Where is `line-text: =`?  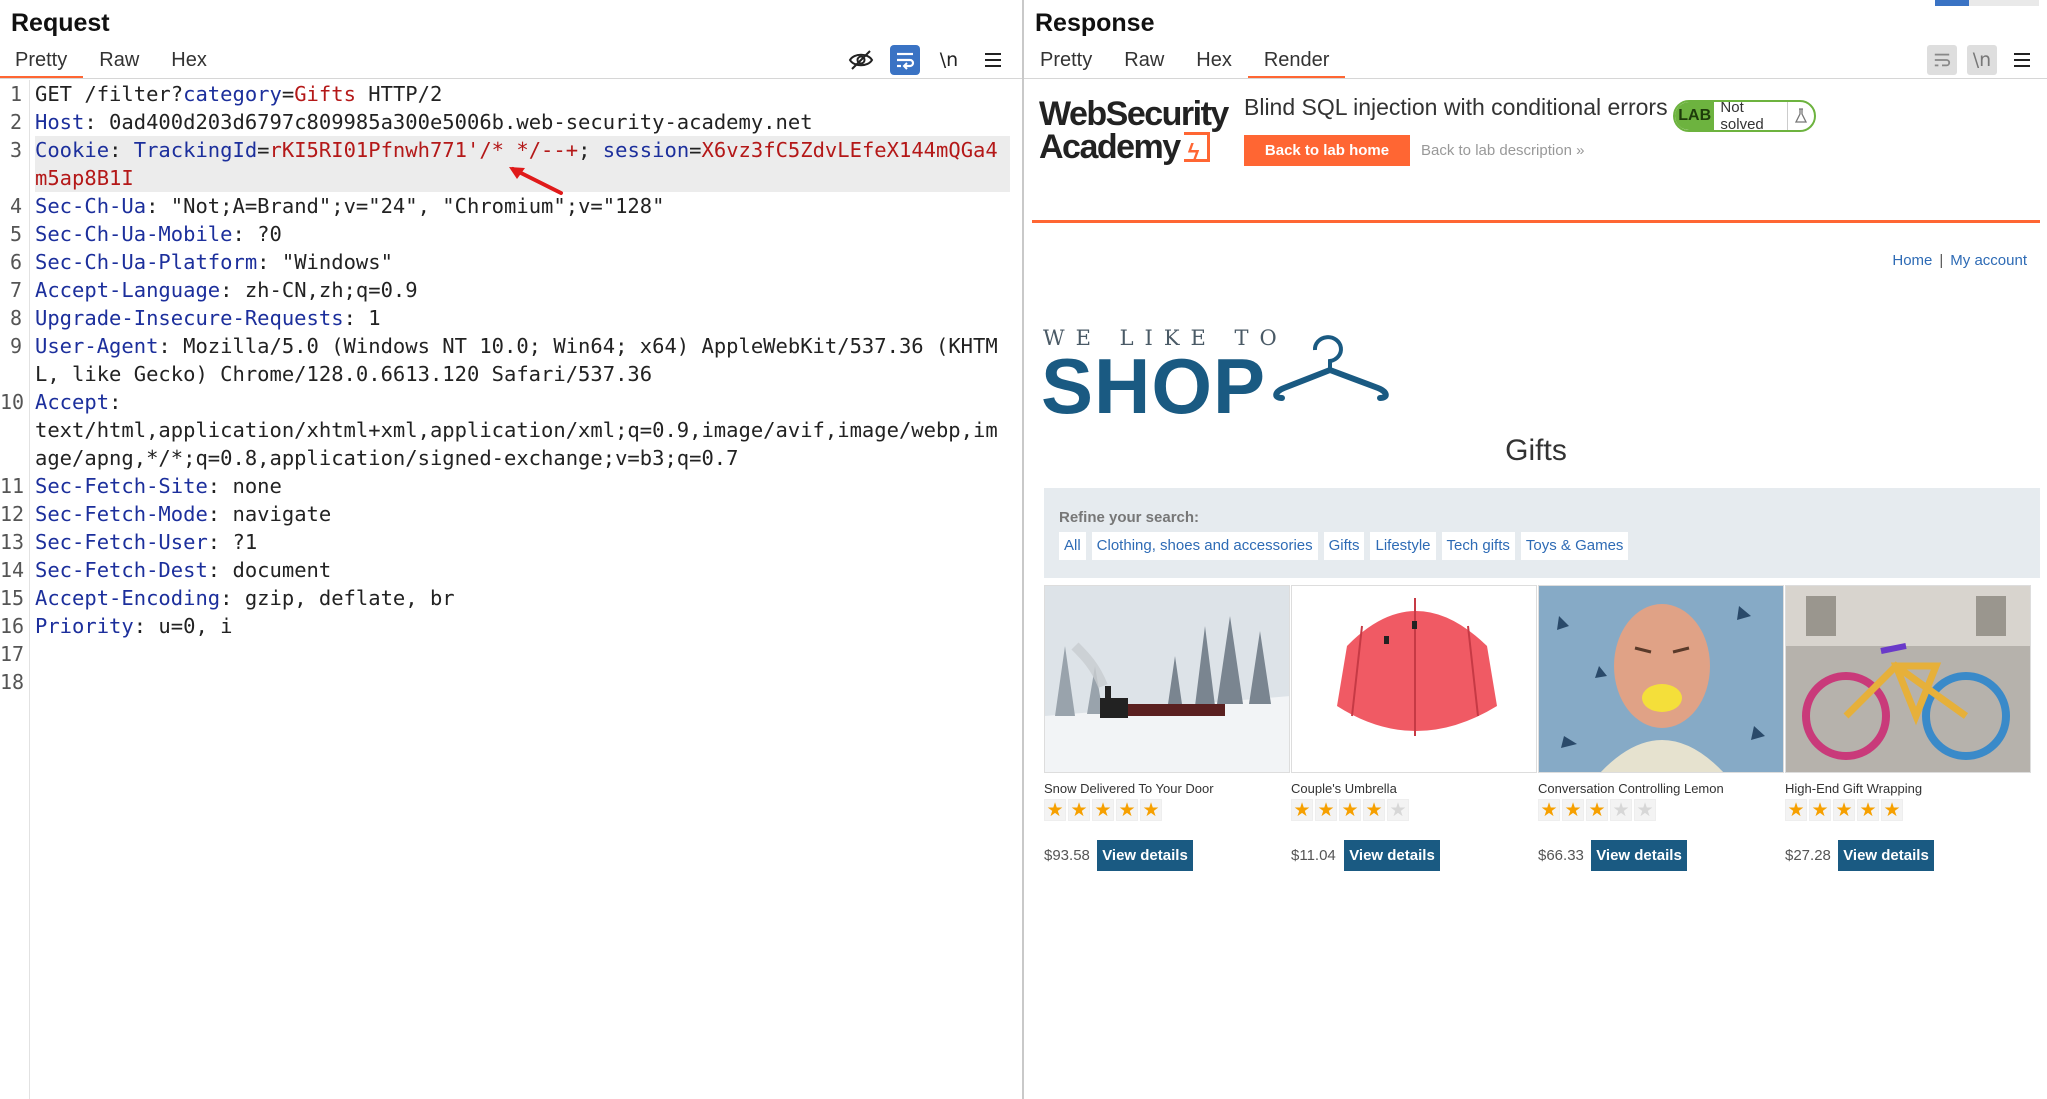
line-text: = is located at coordinates (695, 150).